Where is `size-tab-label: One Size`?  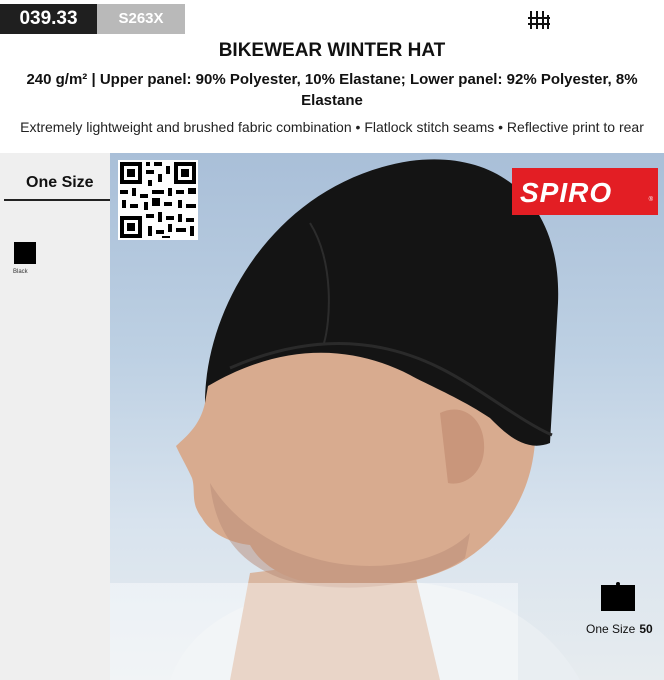
size-tab-label: One Size is located at coordinates (60, 182).